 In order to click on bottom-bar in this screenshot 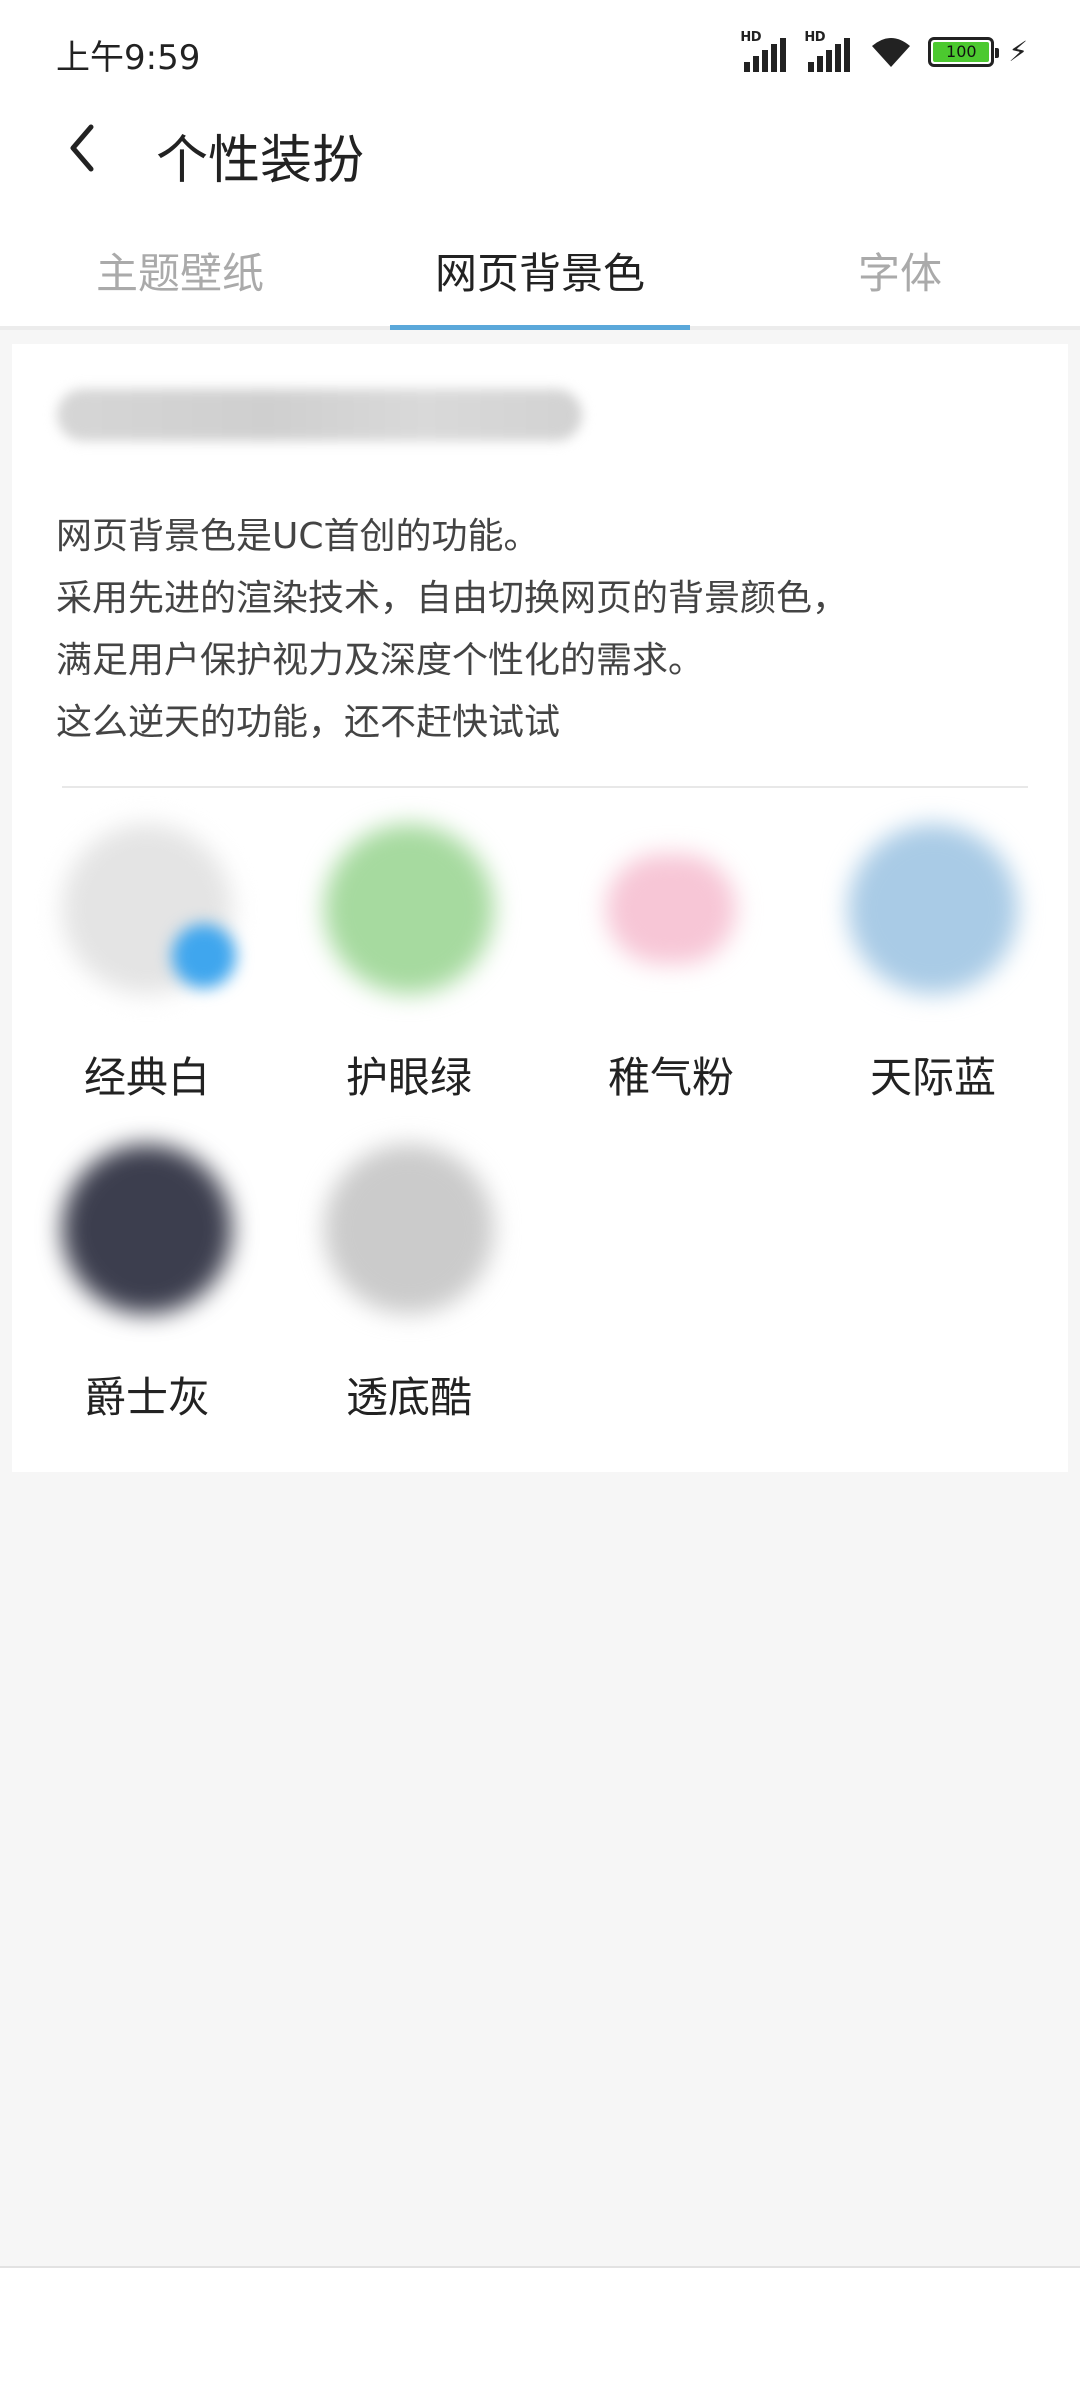, I will do `click(540, 2333)`.